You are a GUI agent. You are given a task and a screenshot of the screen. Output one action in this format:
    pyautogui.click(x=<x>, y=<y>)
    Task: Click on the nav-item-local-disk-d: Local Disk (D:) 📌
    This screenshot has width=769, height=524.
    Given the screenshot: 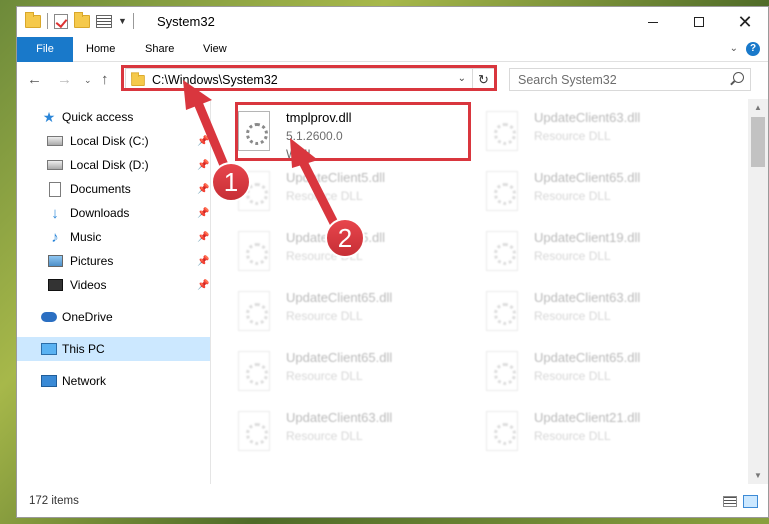 What is the action you would take?
    pyautogui.click(x=113, y=165)
    